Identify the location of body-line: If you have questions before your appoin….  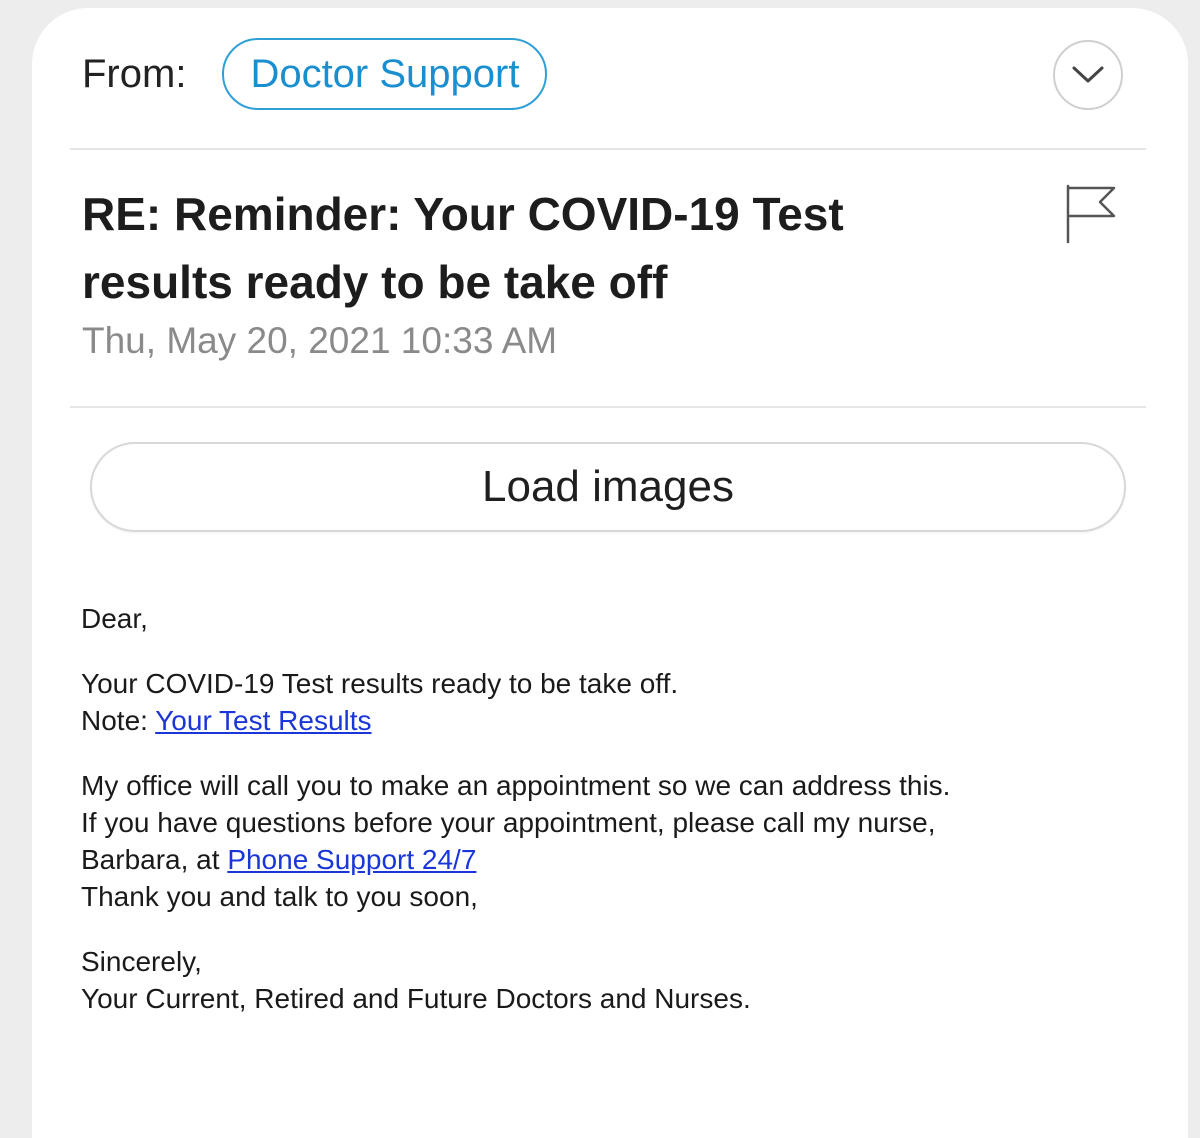
(508, 822).